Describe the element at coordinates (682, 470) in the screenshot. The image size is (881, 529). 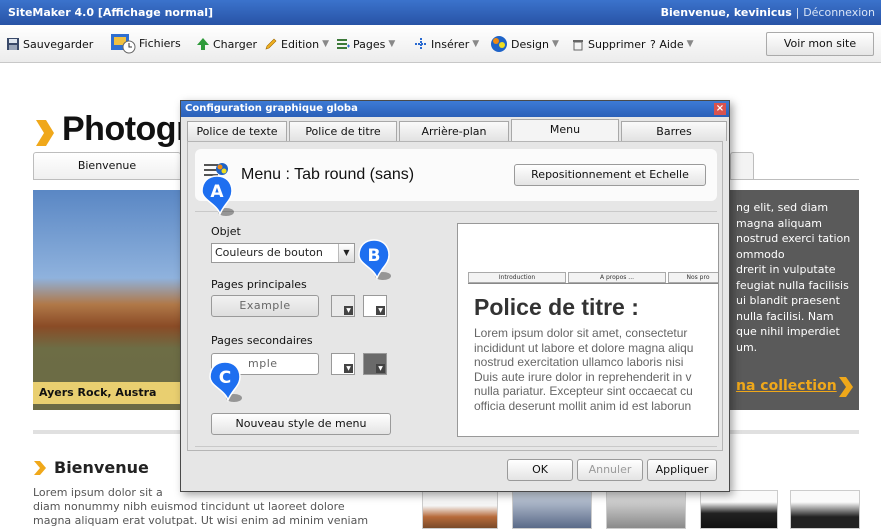
I see `apply-button: Appliquer` at that location.